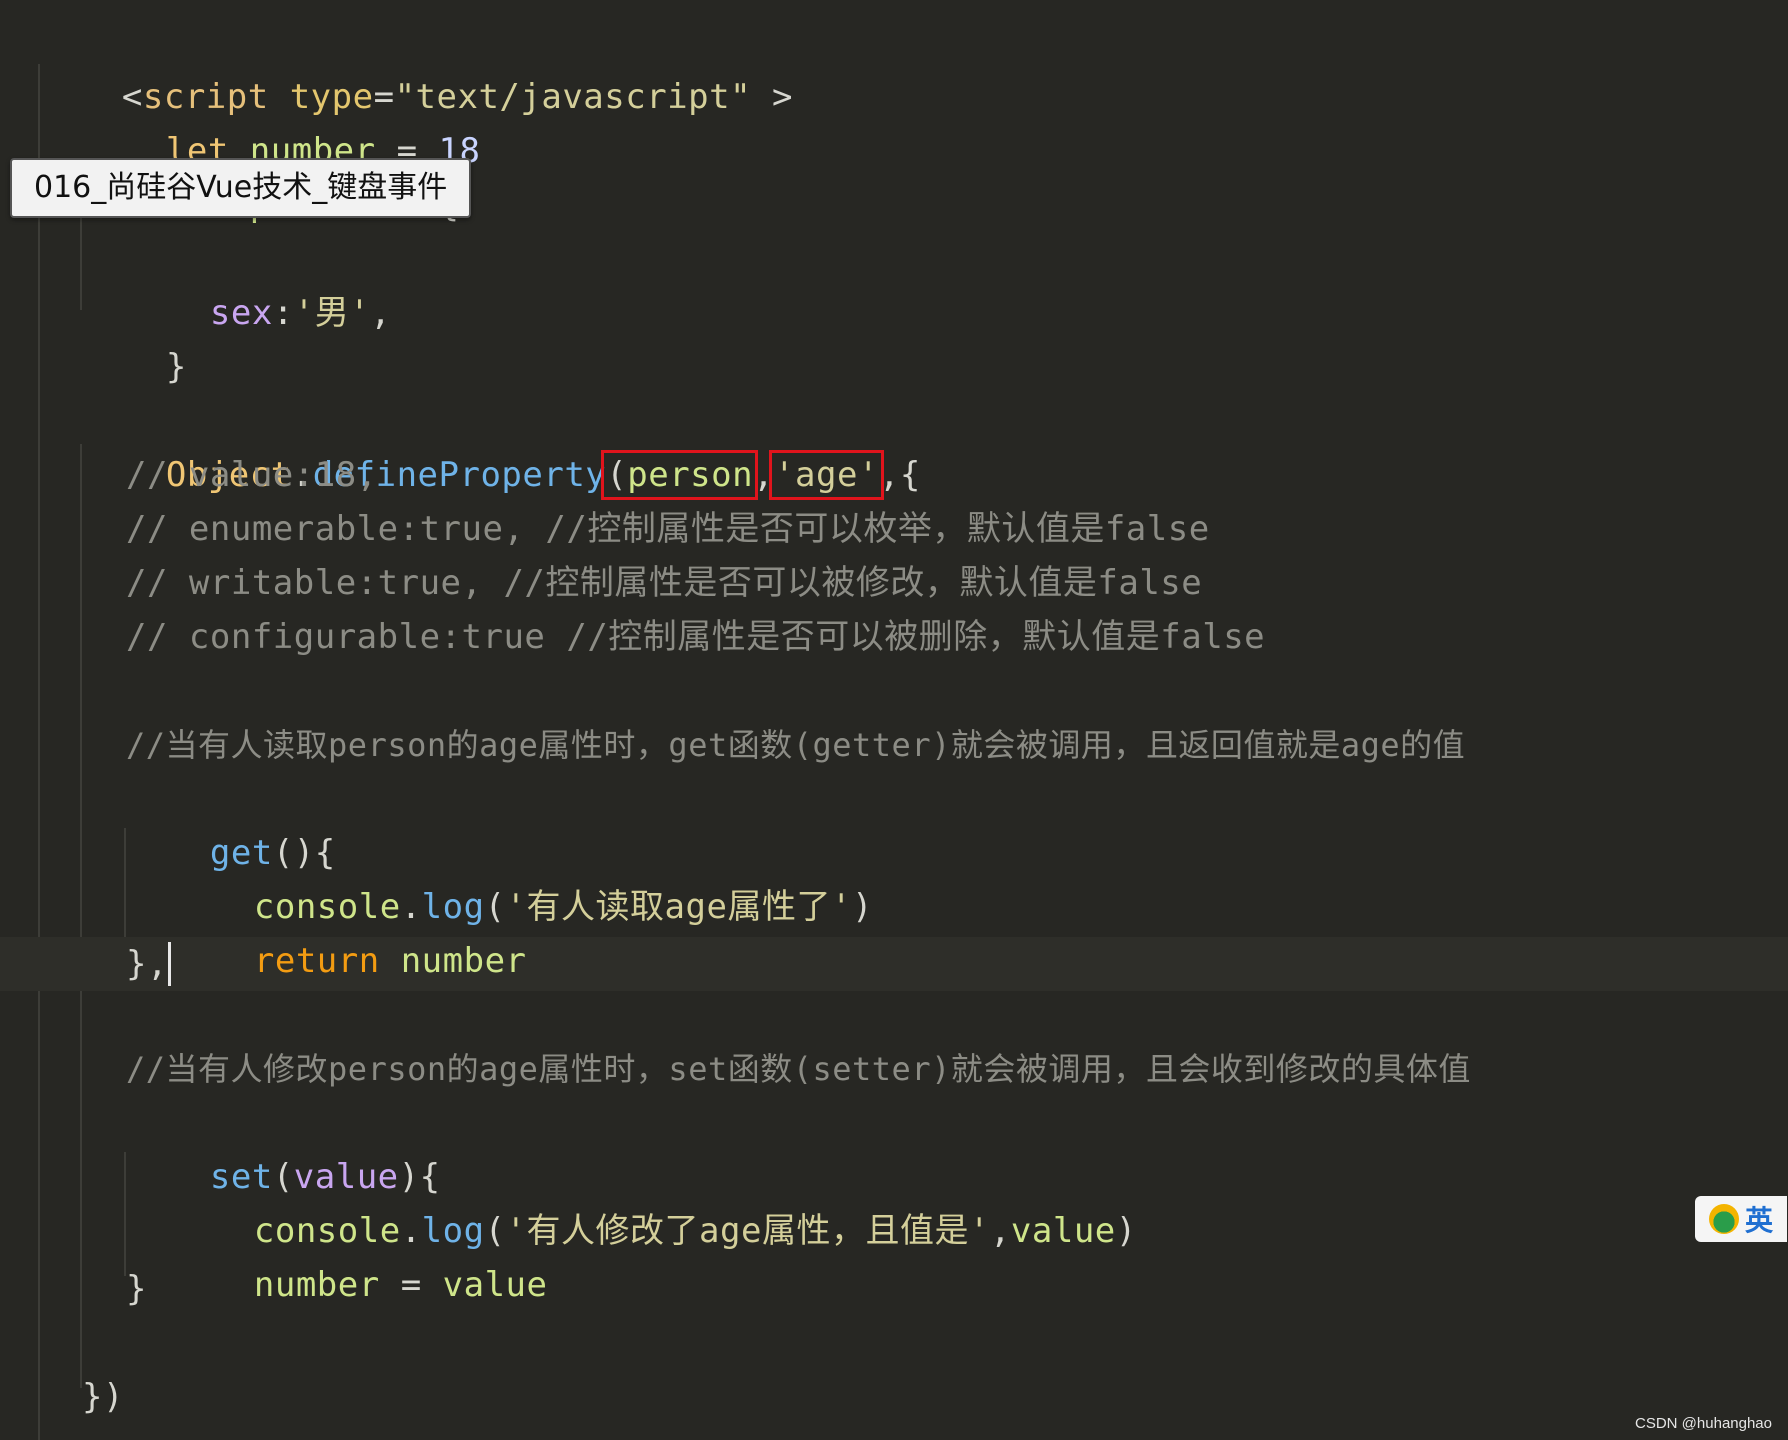 Image resolution: width=1788 pixels, height=1440 pixels. Describe the element at coordinates (910, 475) in the screenshot. I see `token: {` at that location.